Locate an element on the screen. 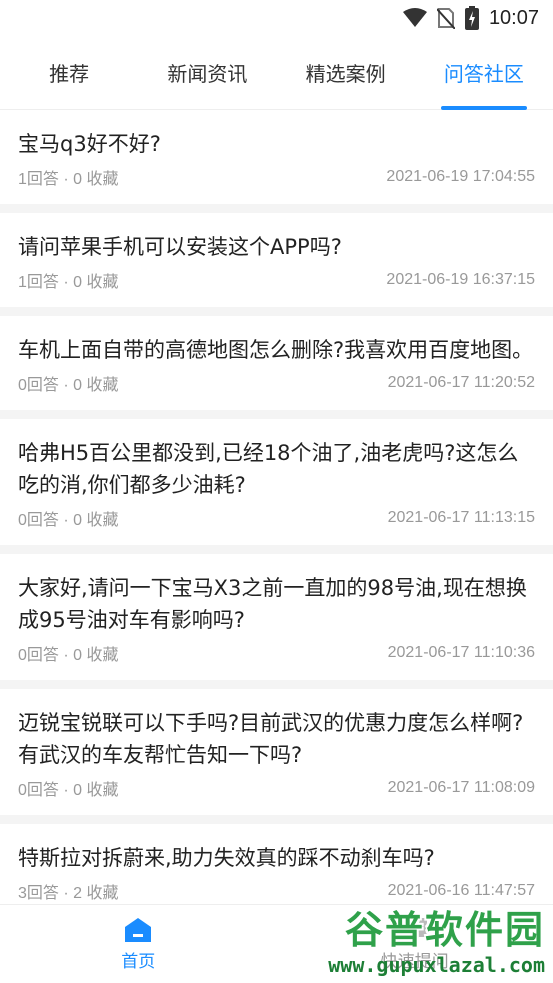 The width and height of the screenshot is (553, 983). question-meta: 0回答 · 0 收藏 2021-06-17 11:13:15 is located at coordinates (276, 525).